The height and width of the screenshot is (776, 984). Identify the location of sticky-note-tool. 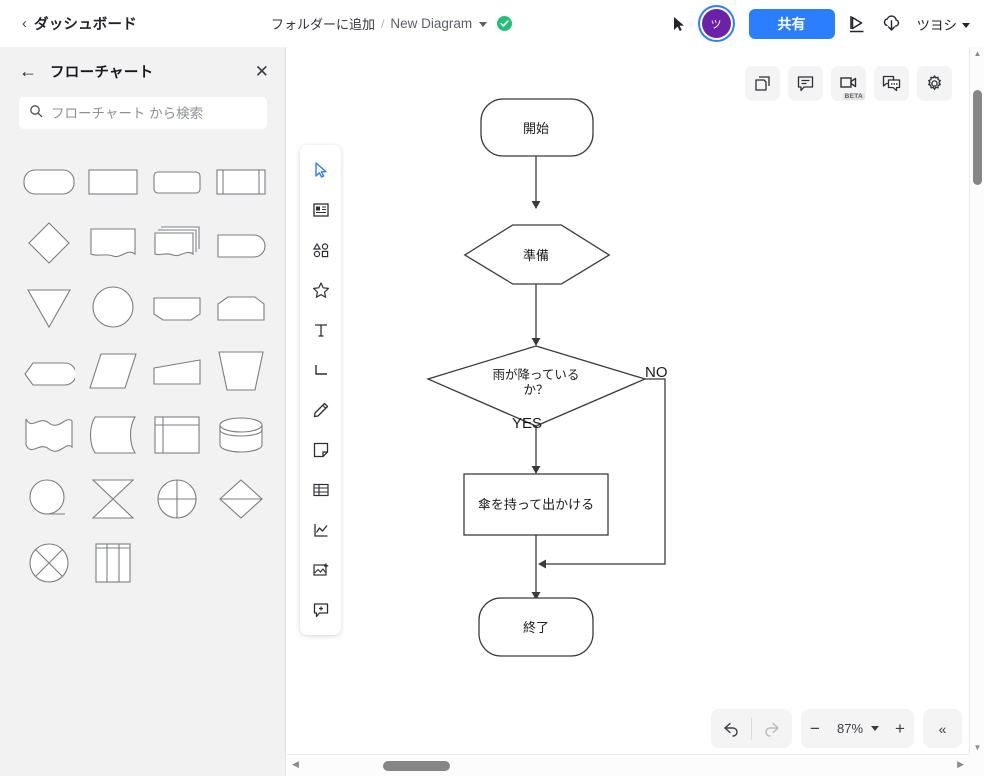
(320, 450).